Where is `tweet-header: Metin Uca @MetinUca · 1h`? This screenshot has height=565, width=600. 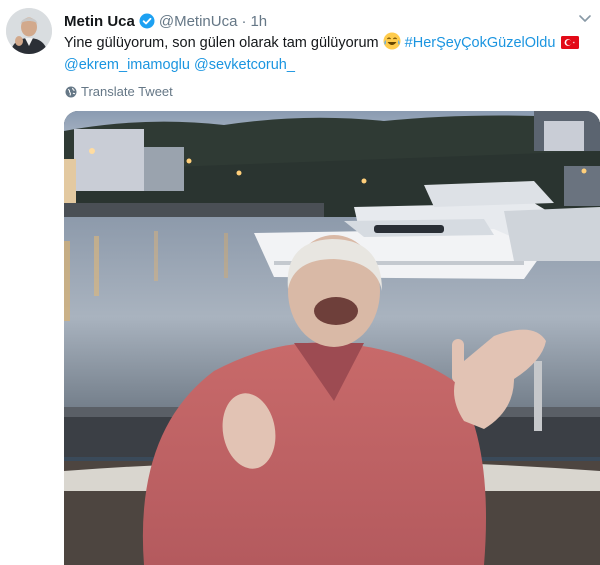 tweet-header: Metin Uca @MetinUca · 1h is located at coordinates (165, 21).